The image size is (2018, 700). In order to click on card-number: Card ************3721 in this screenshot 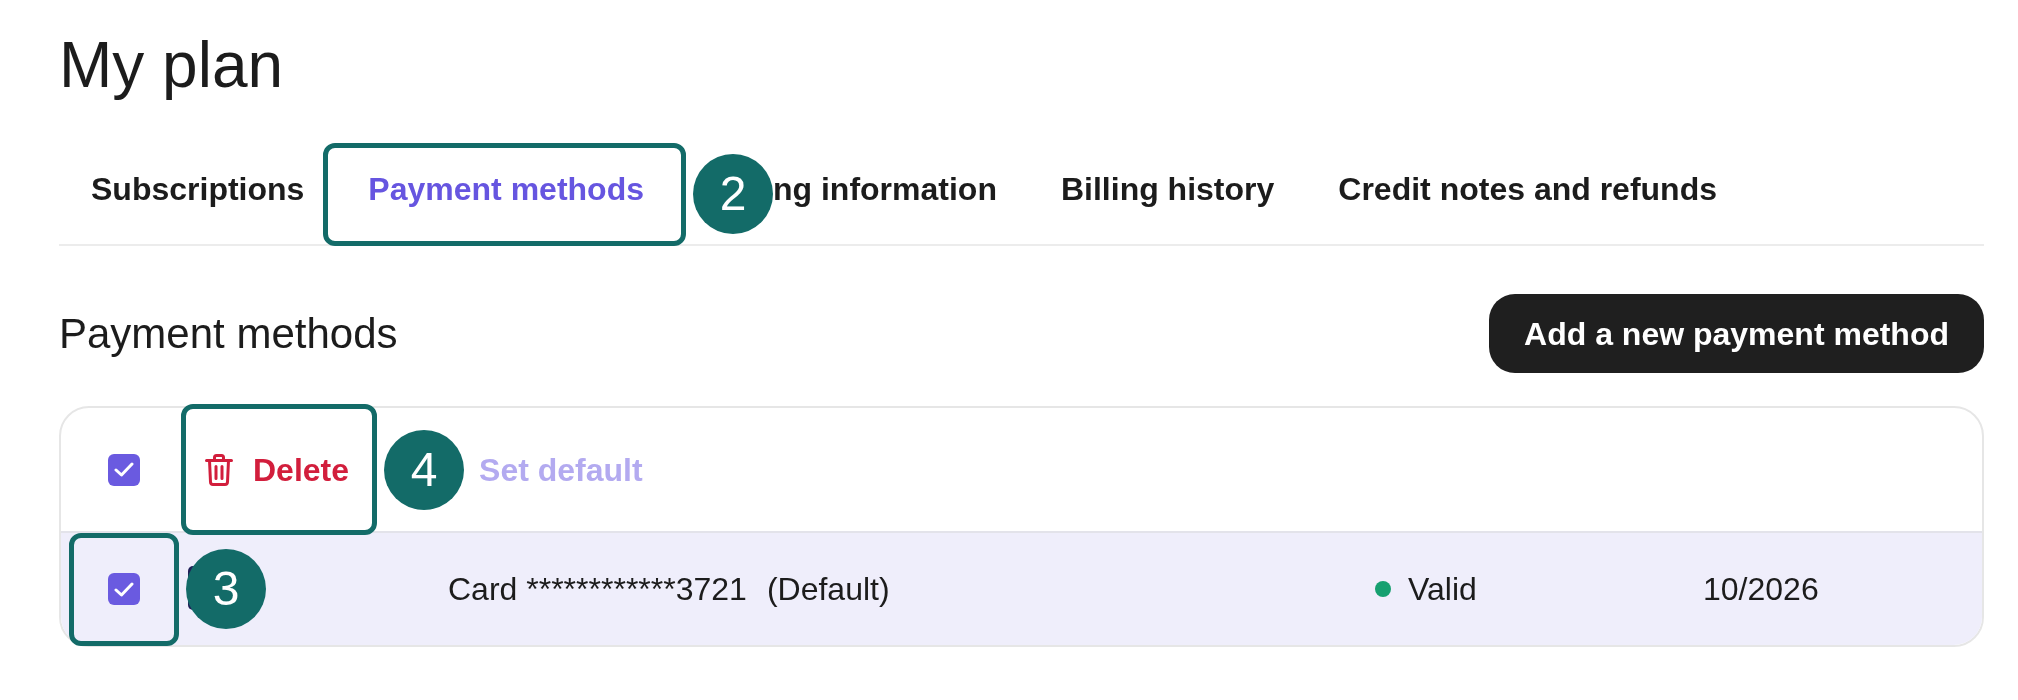, I will do `click(597, 589)`.